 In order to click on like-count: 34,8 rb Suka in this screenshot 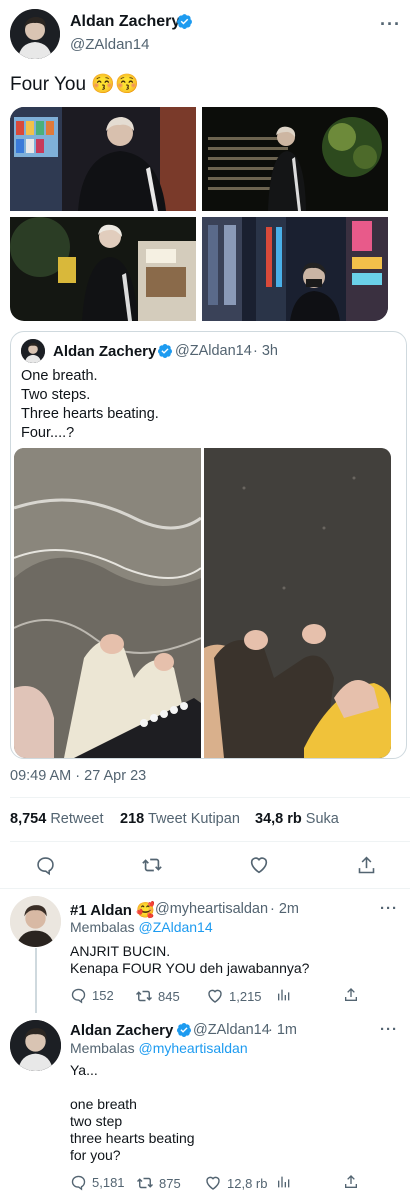, I will do `click(297, 819)`.